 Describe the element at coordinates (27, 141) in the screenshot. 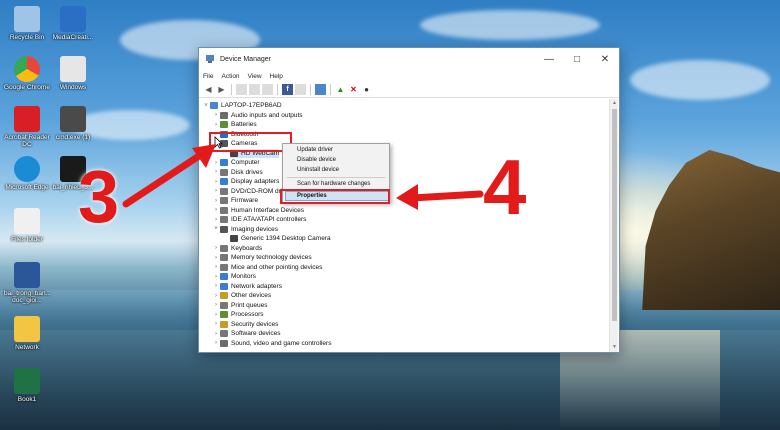

I see `desktop-icon-label: Acrobat Reader DC` at that location.